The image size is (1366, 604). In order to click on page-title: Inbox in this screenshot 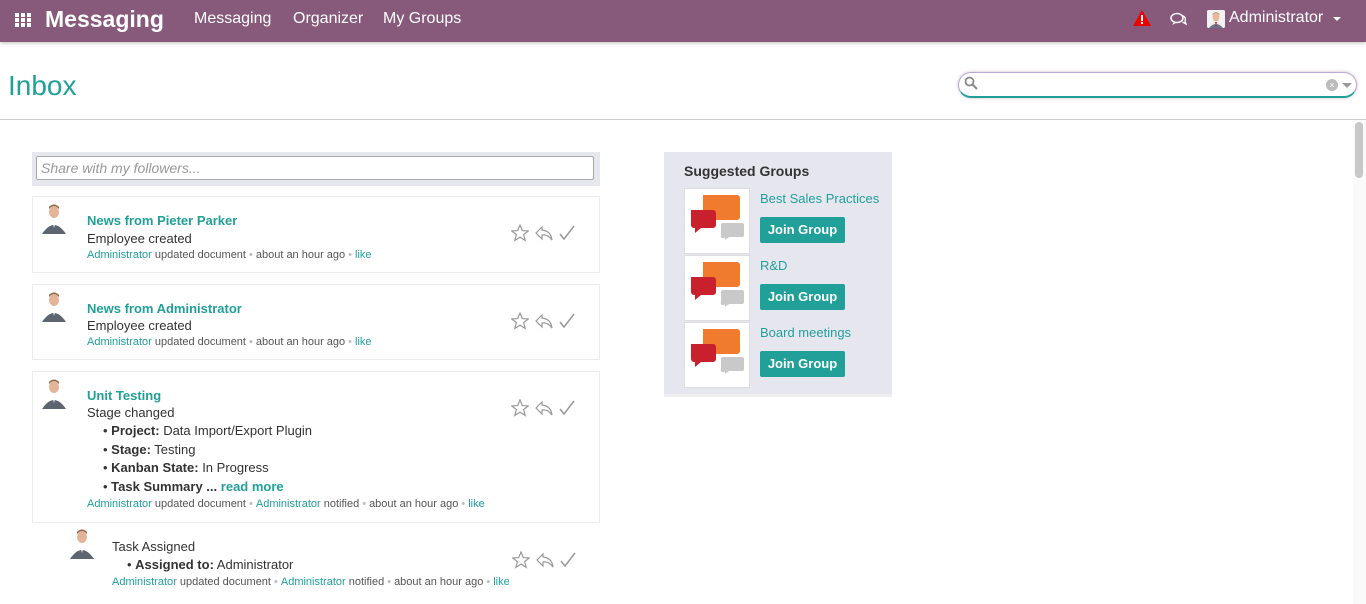, I will do `click(42, 85)`.